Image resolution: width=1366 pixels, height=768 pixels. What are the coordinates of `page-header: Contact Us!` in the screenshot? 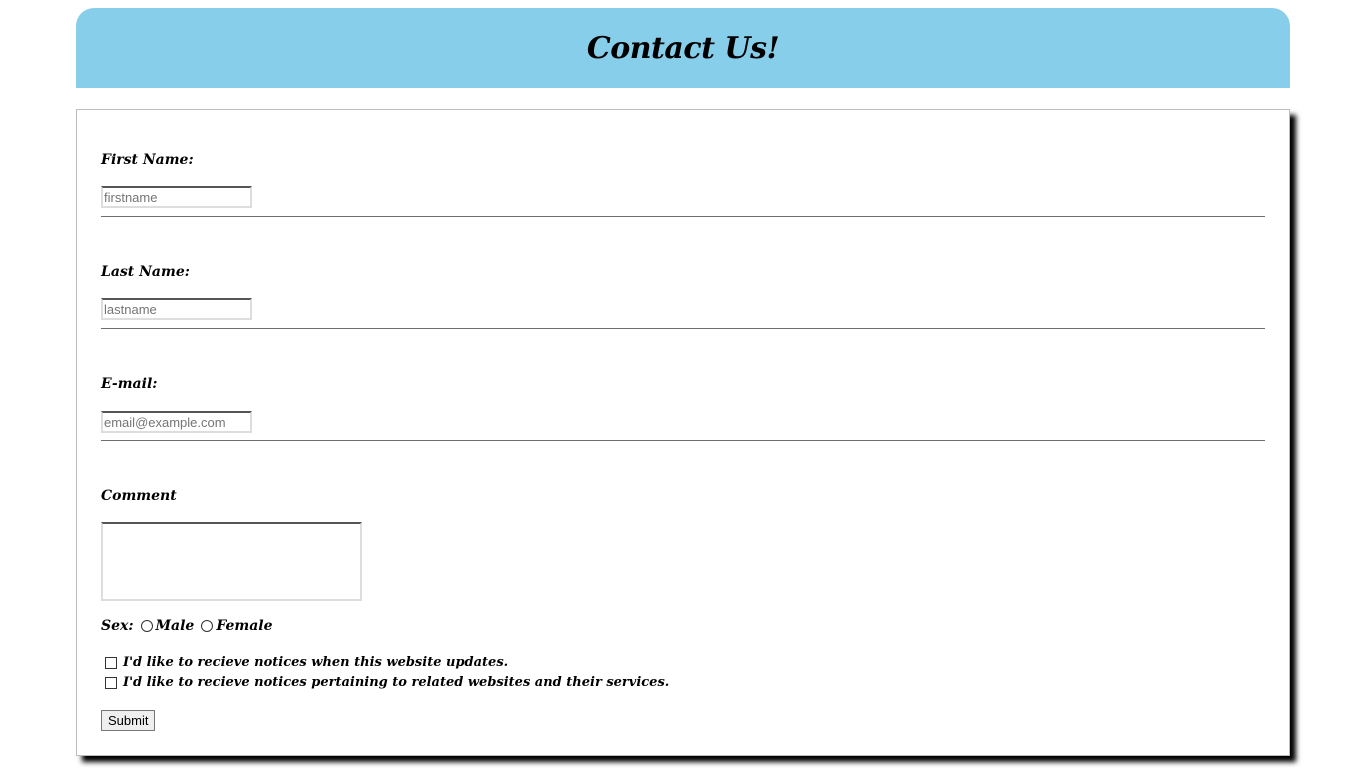 It's located at (683, 48).